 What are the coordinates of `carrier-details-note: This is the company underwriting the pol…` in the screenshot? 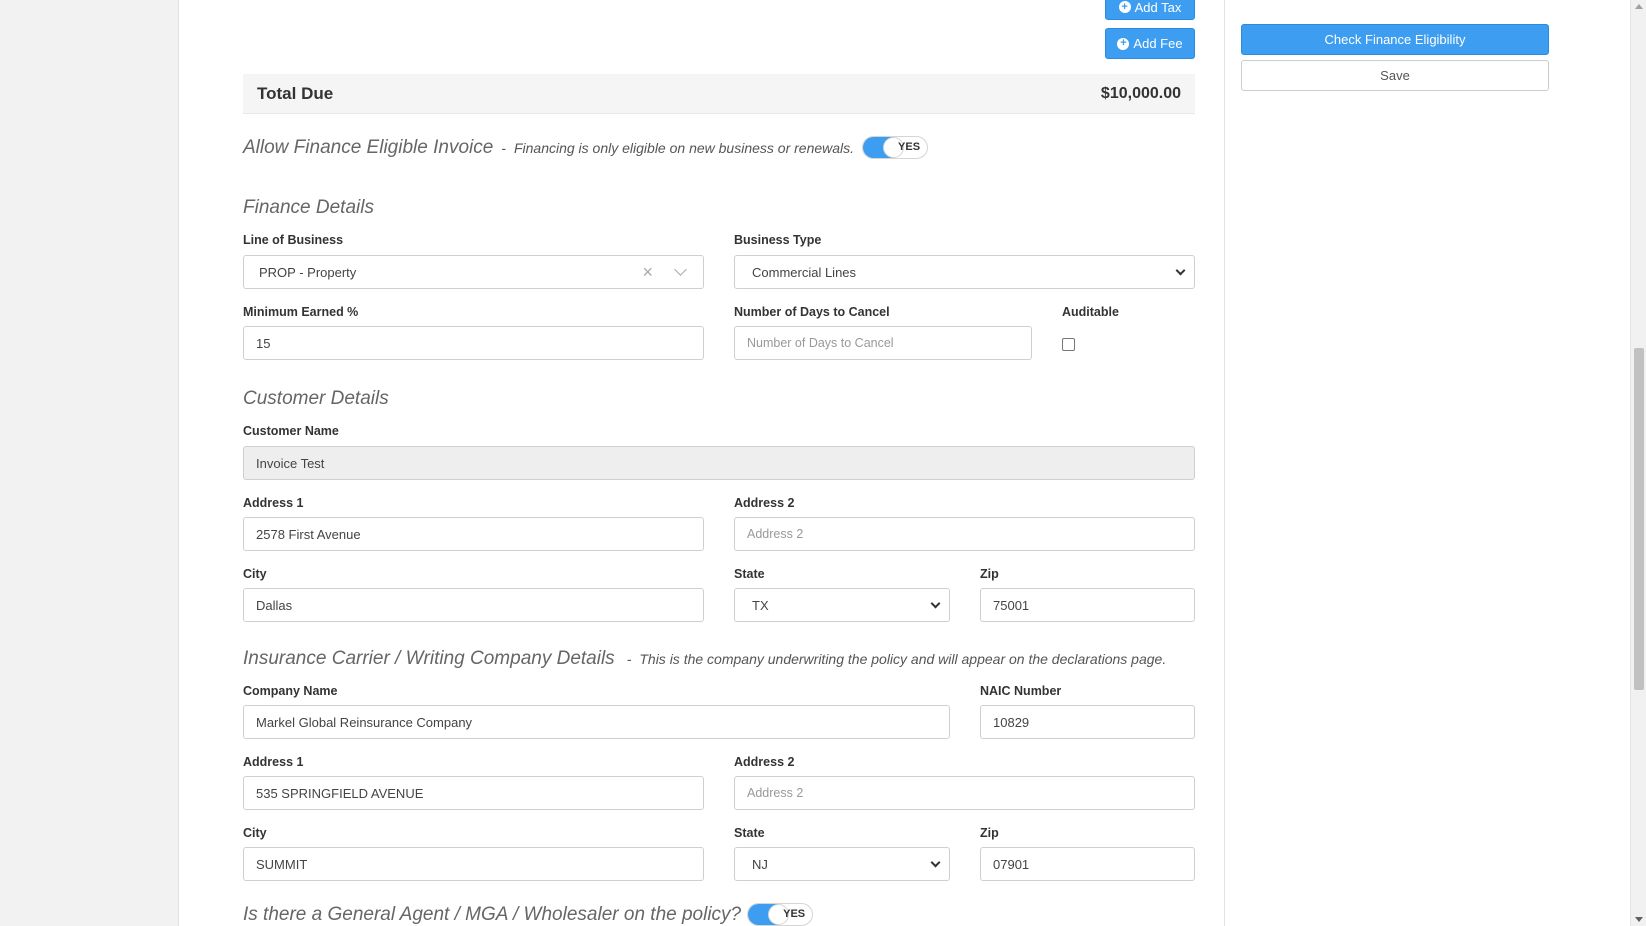 It's located at (903, 659).